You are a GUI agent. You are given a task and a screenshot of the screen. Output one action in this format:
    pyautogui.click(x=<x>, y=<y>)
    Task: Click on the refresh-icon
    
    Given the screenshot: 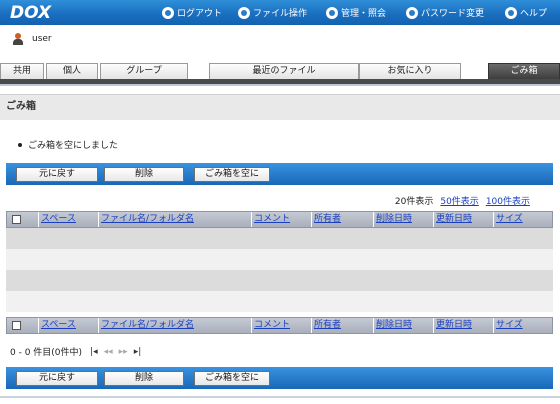 What is the action you would take?
    pyautogui.click(x=412, y=12)
    